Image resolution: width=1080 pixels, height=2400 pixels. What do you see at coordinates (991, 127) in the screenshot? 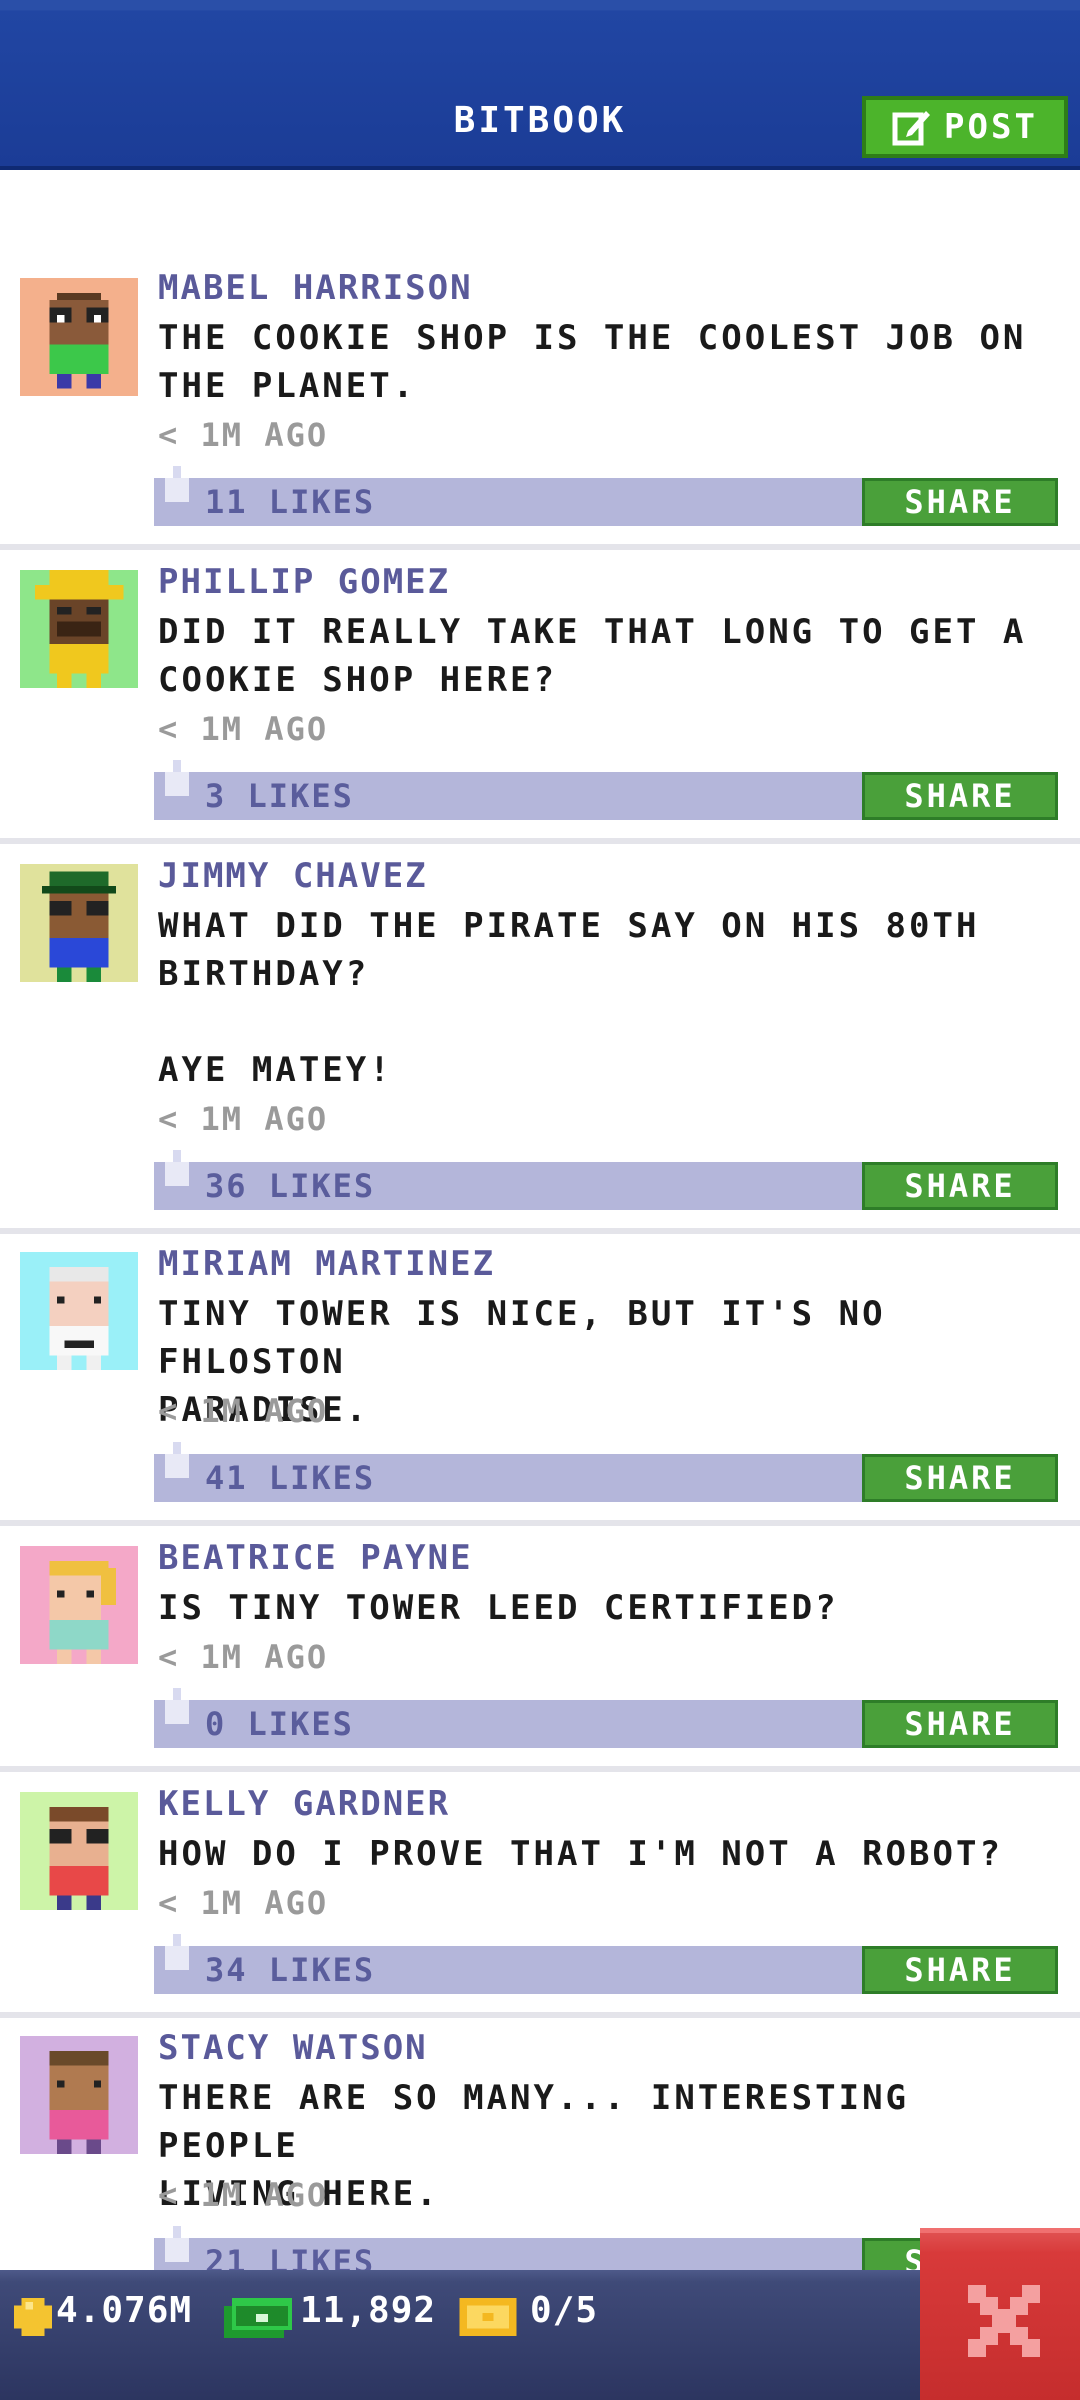
I see `post-button-label: POST` at bounding box center [991, 127].